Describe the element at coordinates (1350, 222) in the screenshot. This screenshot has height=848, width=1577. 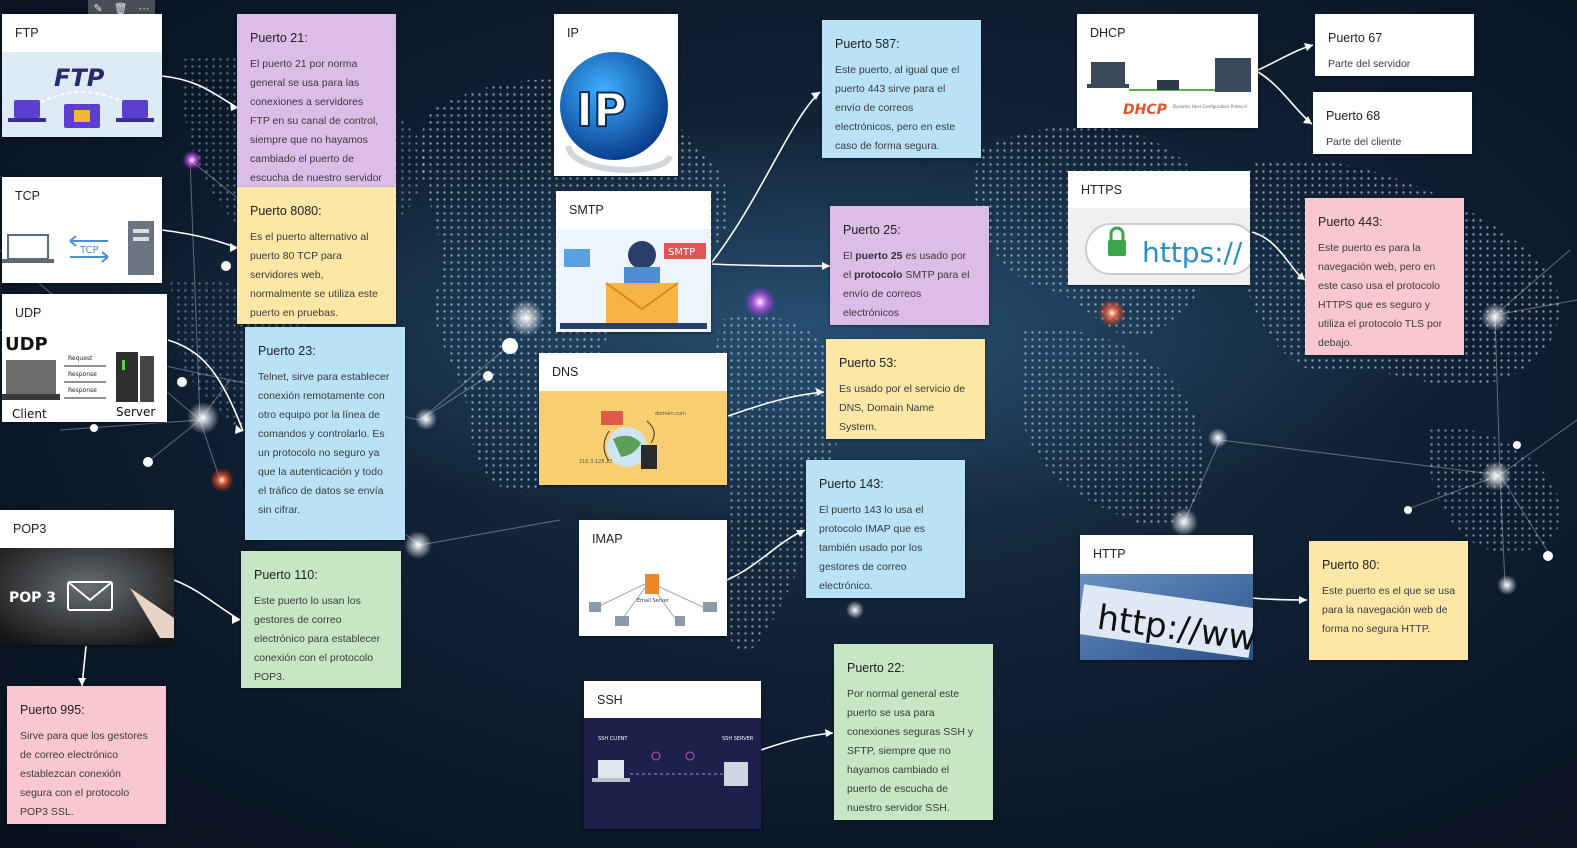
I see `note-heading: Puerto 443:` at that location.